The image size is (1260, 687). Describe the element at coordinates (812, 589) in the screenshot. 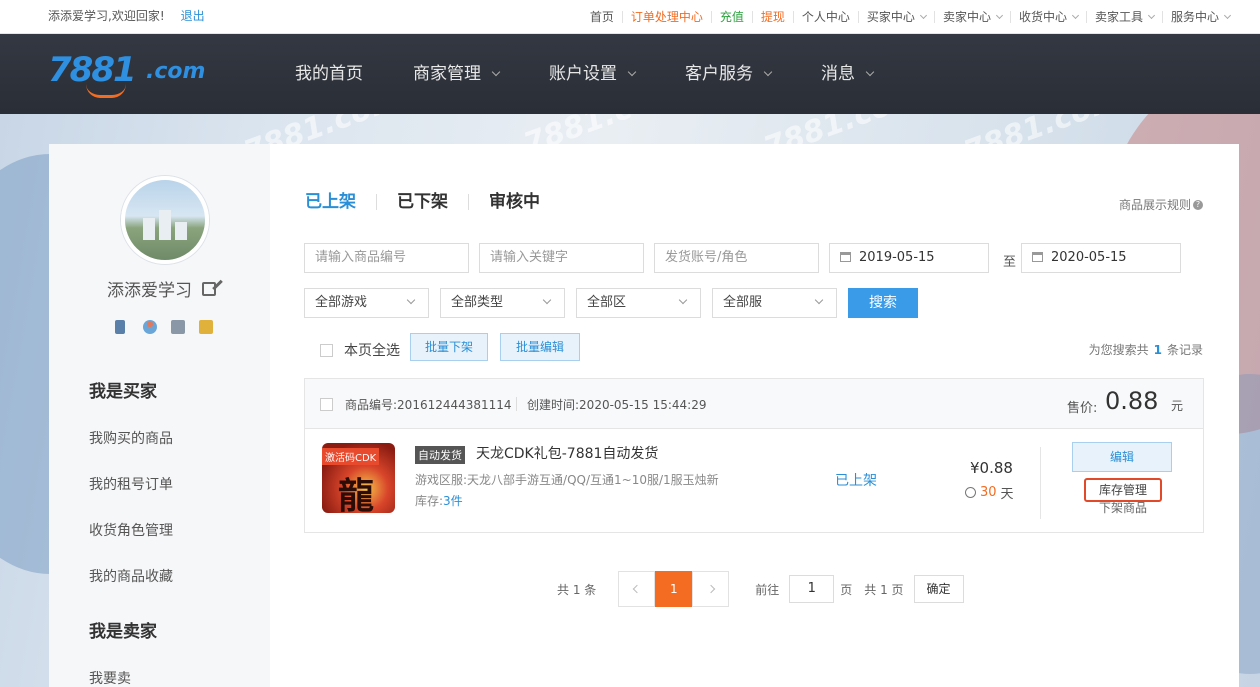

I see `page-input: 1` at that location.